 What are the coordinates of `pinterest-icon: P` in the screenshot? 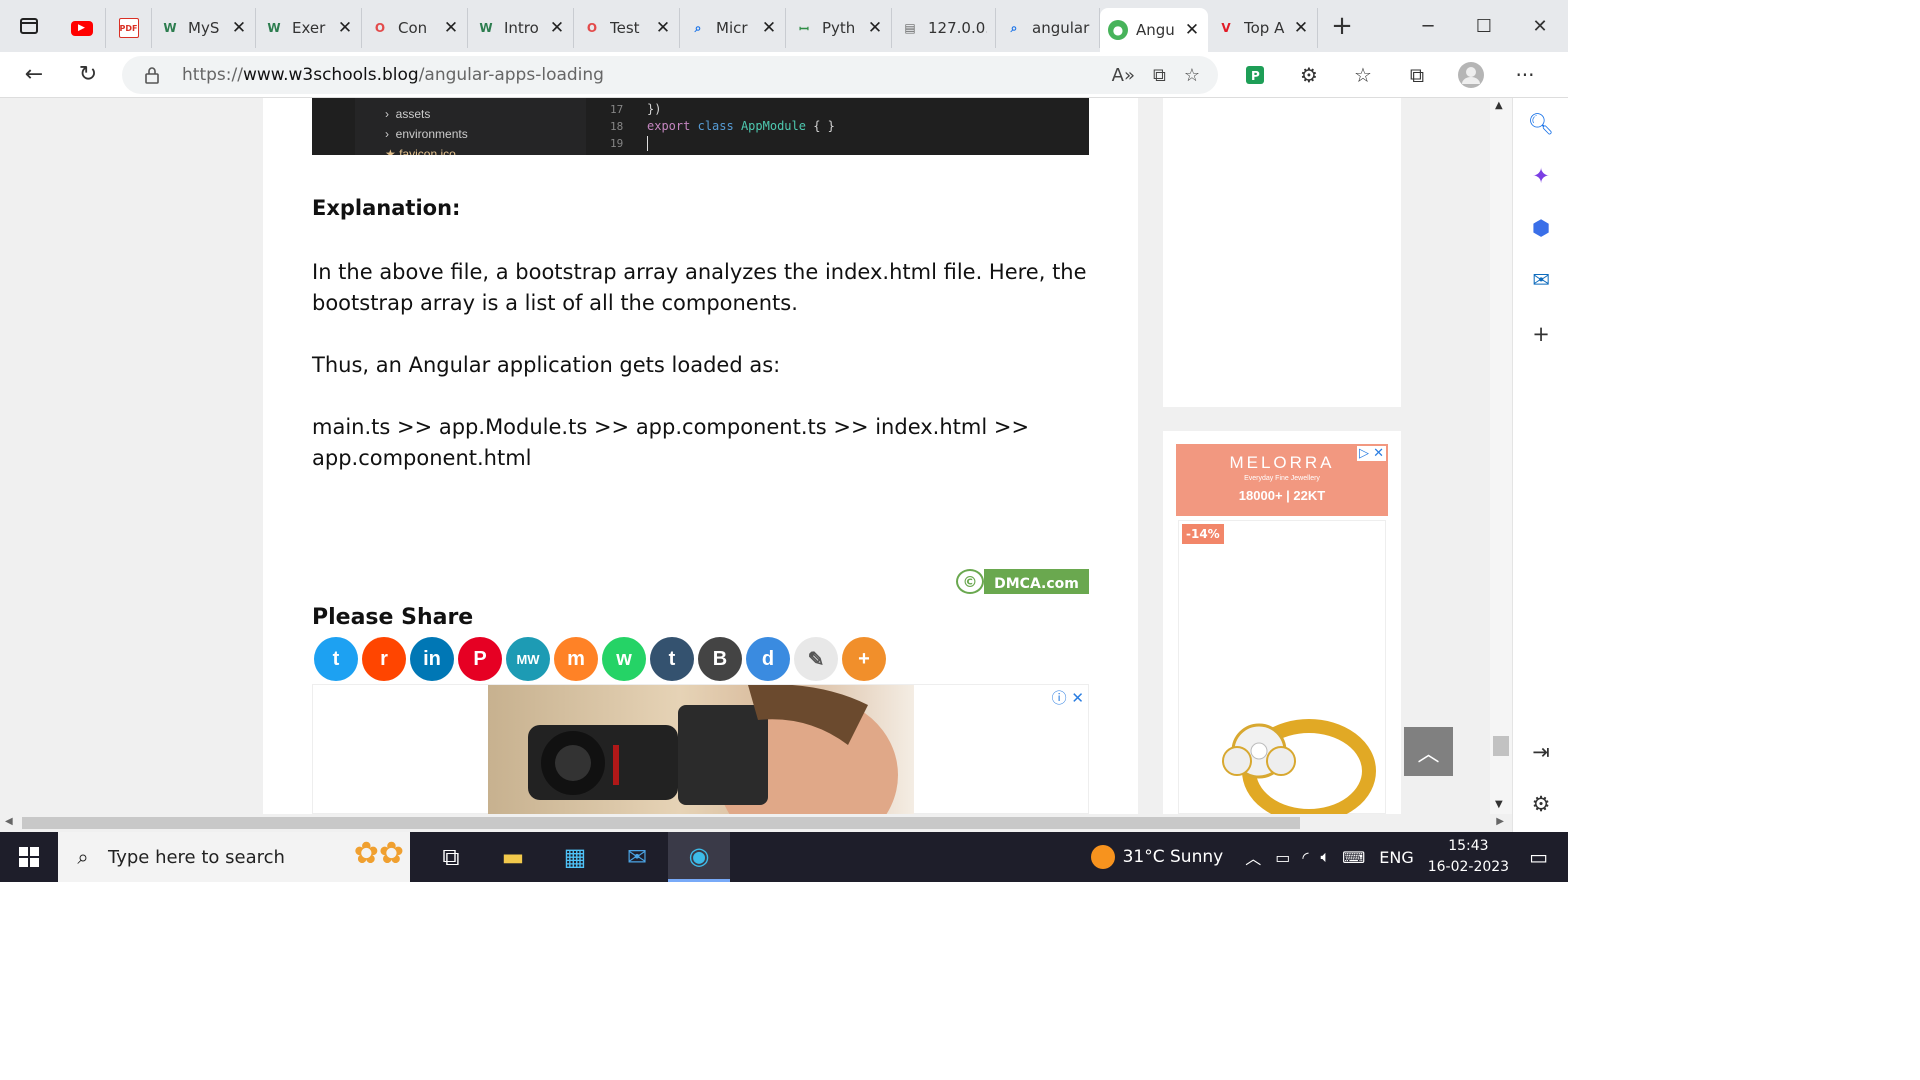 It's located at (480, 658).